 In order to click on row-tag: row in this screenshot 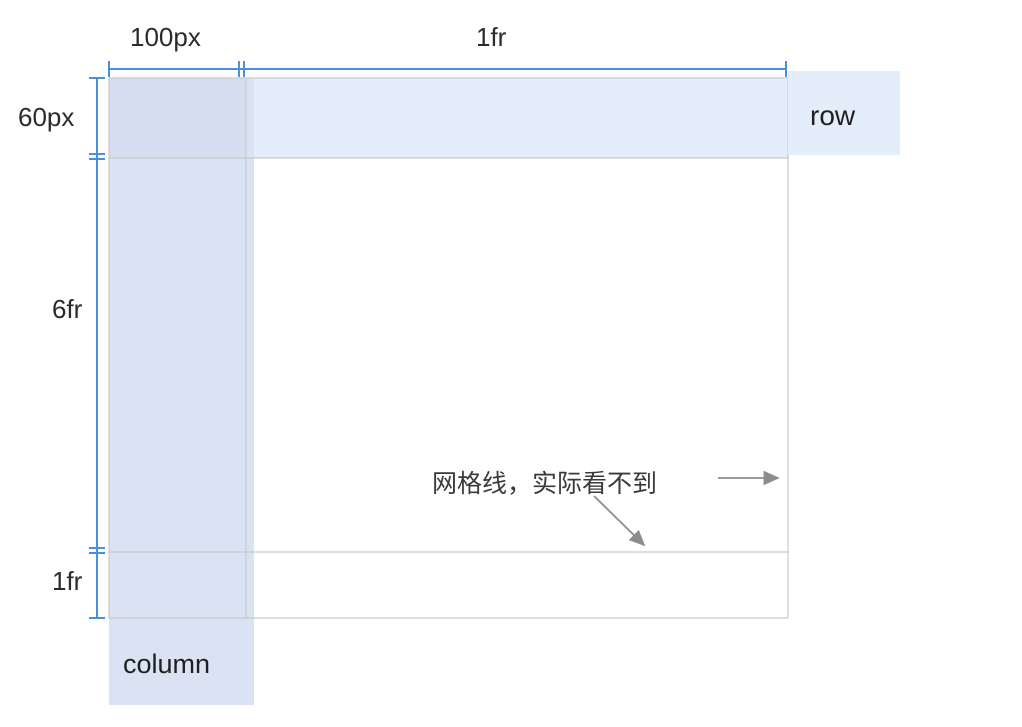, I will do `click(844, 113)`.